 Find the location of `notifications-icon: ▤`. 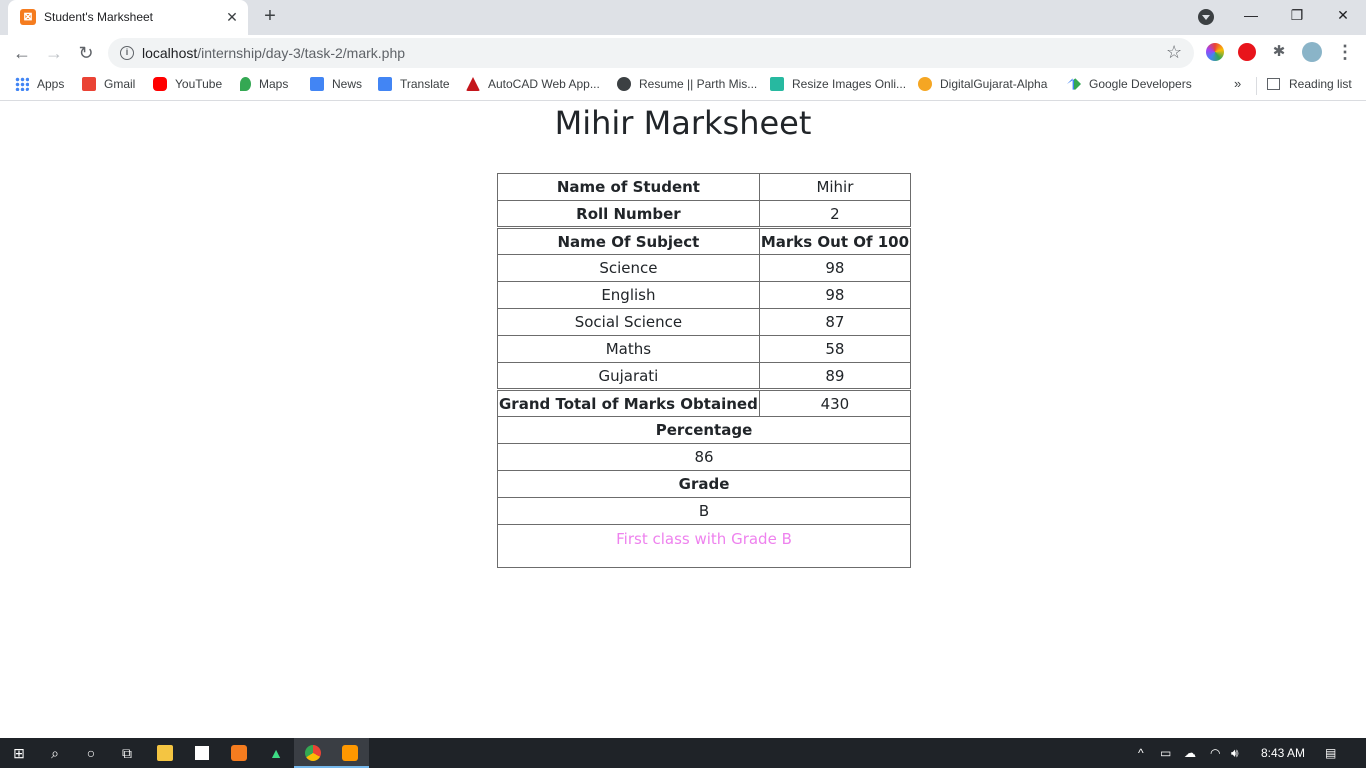

notifications-icon: ▤ is located at coordinates (1330, 753).